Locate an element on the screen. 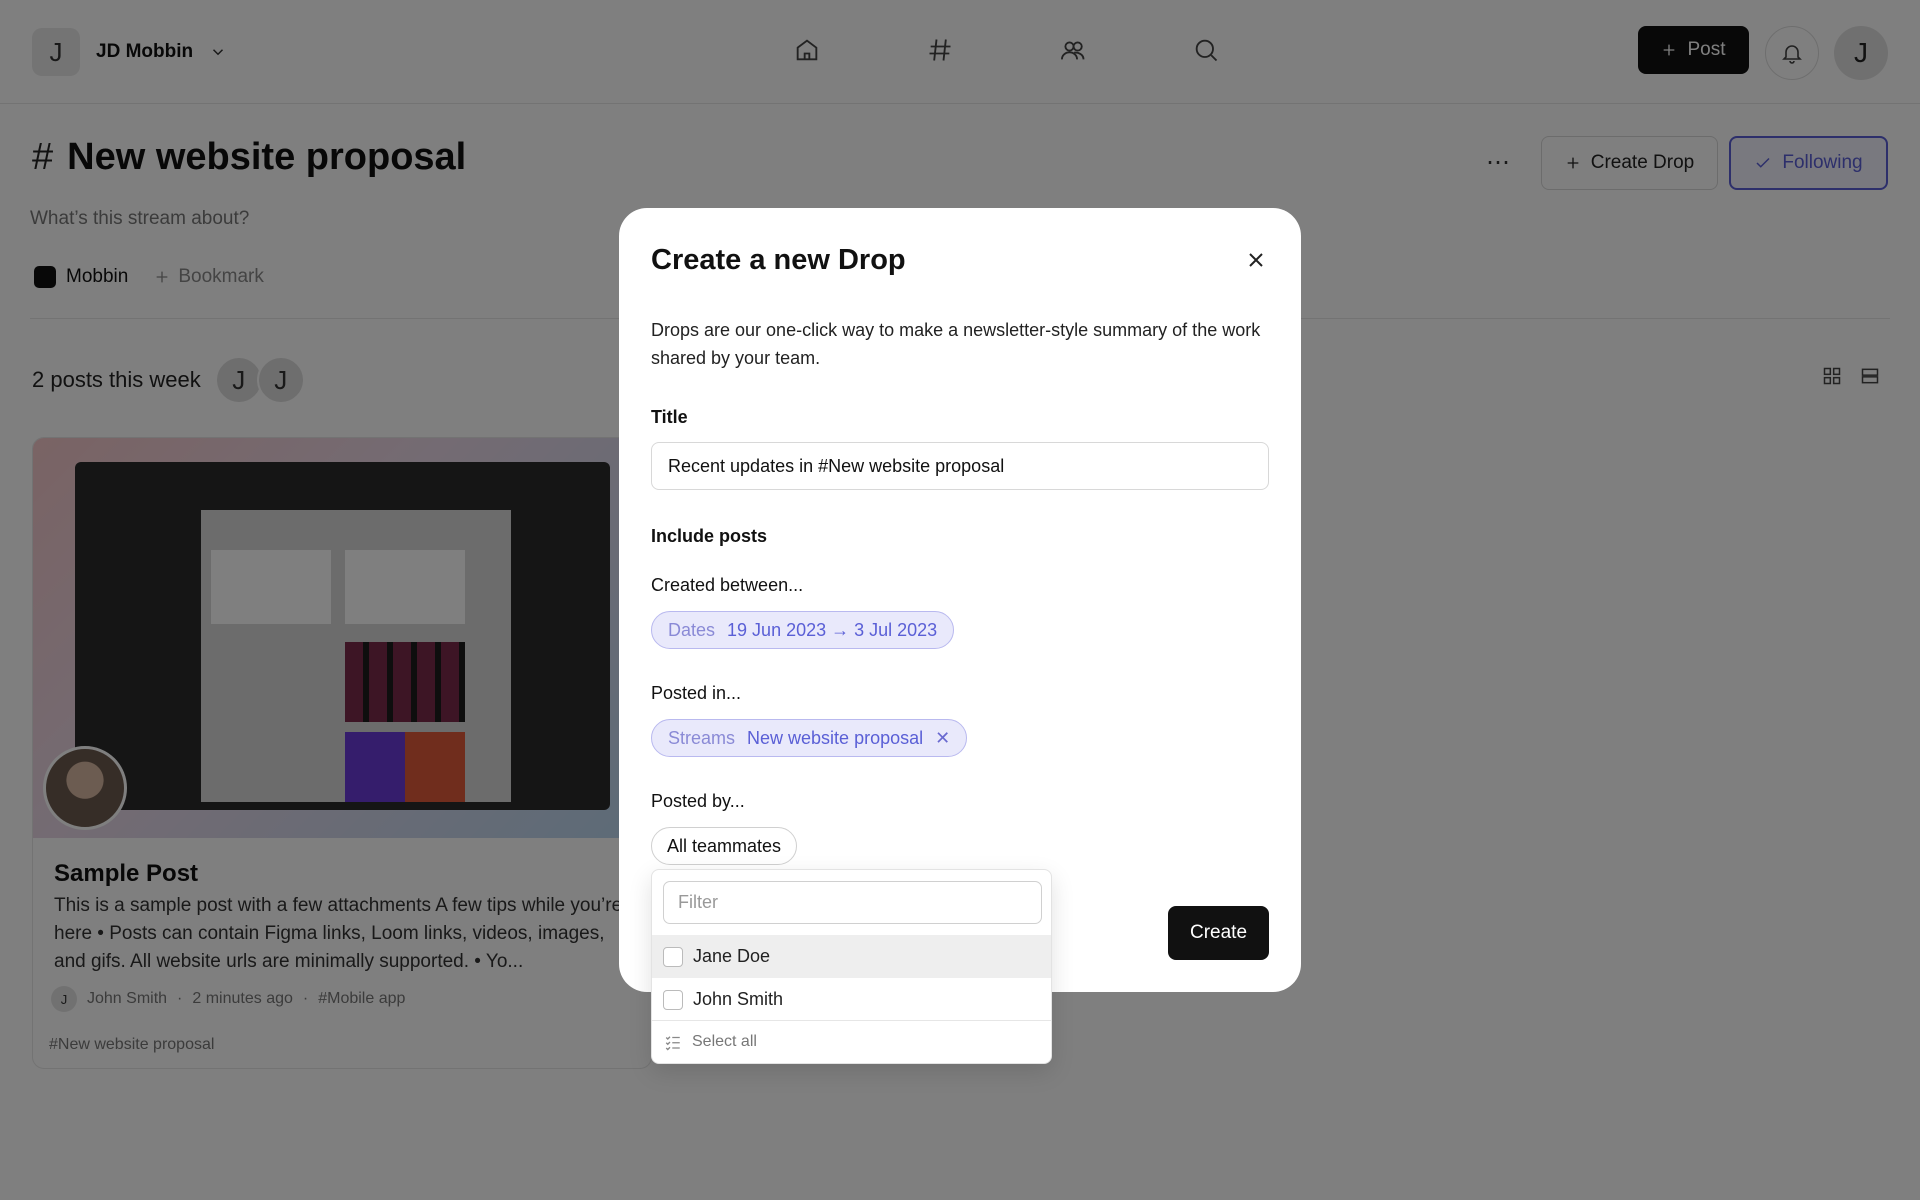 The image size is (1920, 1200). streams-chip: Streams New website proposal ✕ is located at coordinates (809, 738).